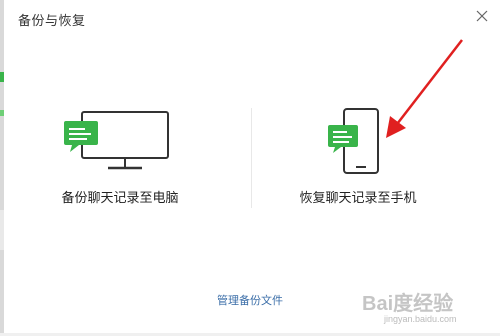 The width and height of the screenshot is (500, 336). Describe the element at coordinates (120, 198) in the screenshot. I see `backup-to-pc-label: 备份聊天记录至电脑` at that location.